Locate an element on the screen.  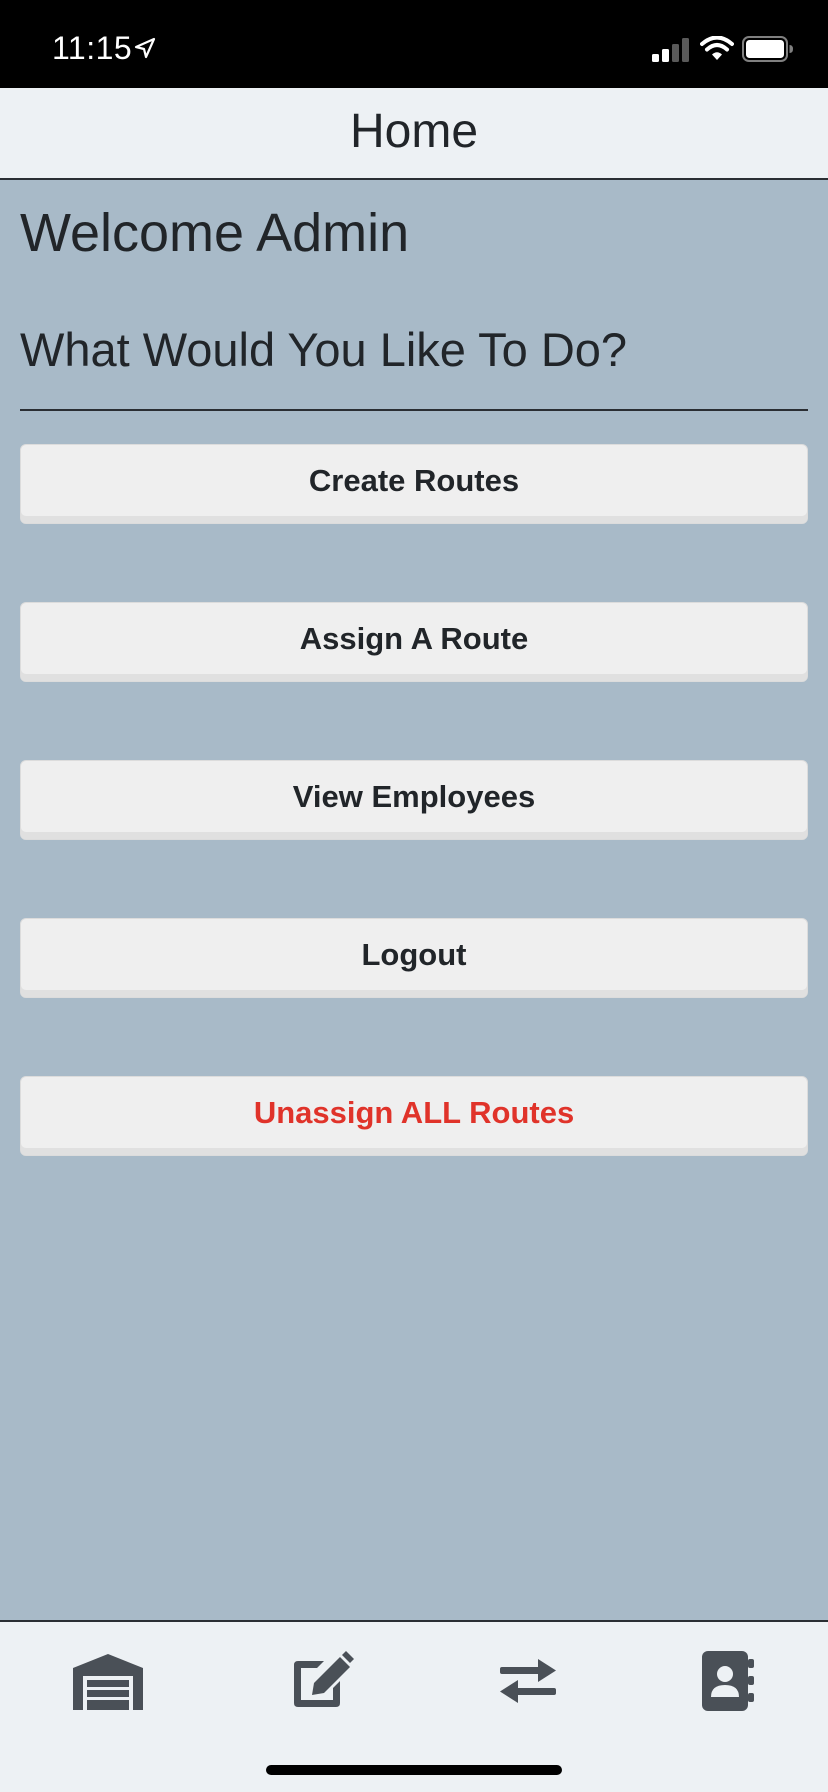
warehouse-icon is located at coordinates (108, 1682).